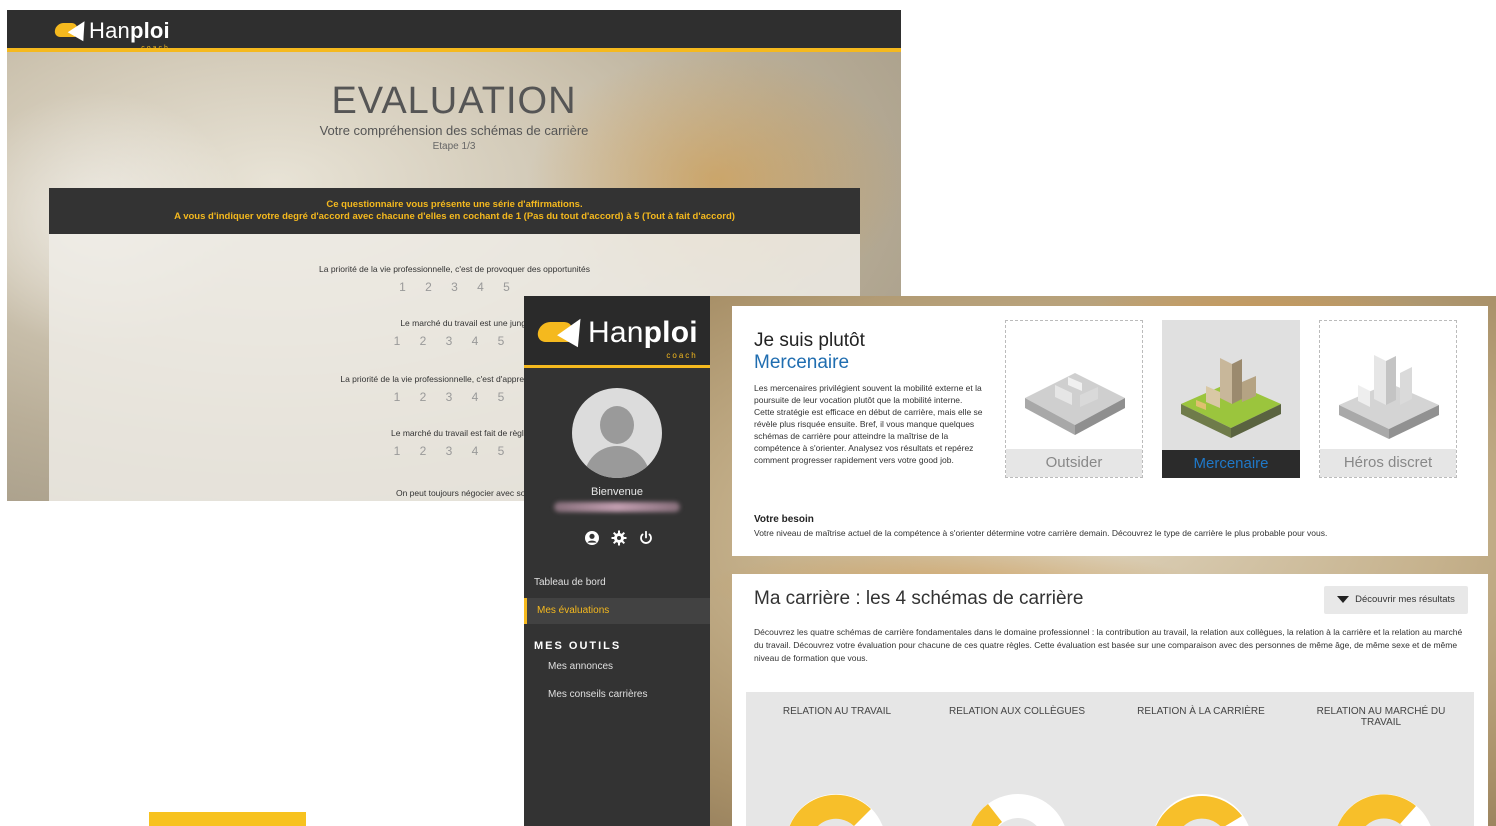 This screenshot has height=826, width=1496. I want to click on avatar, so click(617, 433).